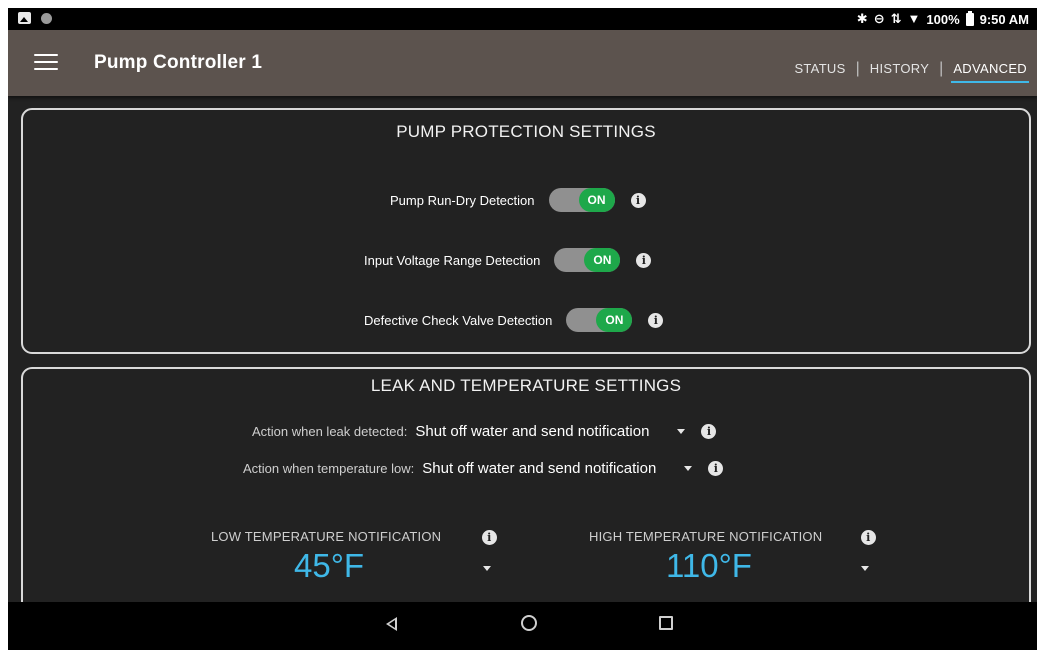 Image resolution: width=1038 pixels, height=650 pixels. Describe the element at coordinates (532, 431) in the screenshot. I see `leak-action-select: Shut off water and send notification` at that location.